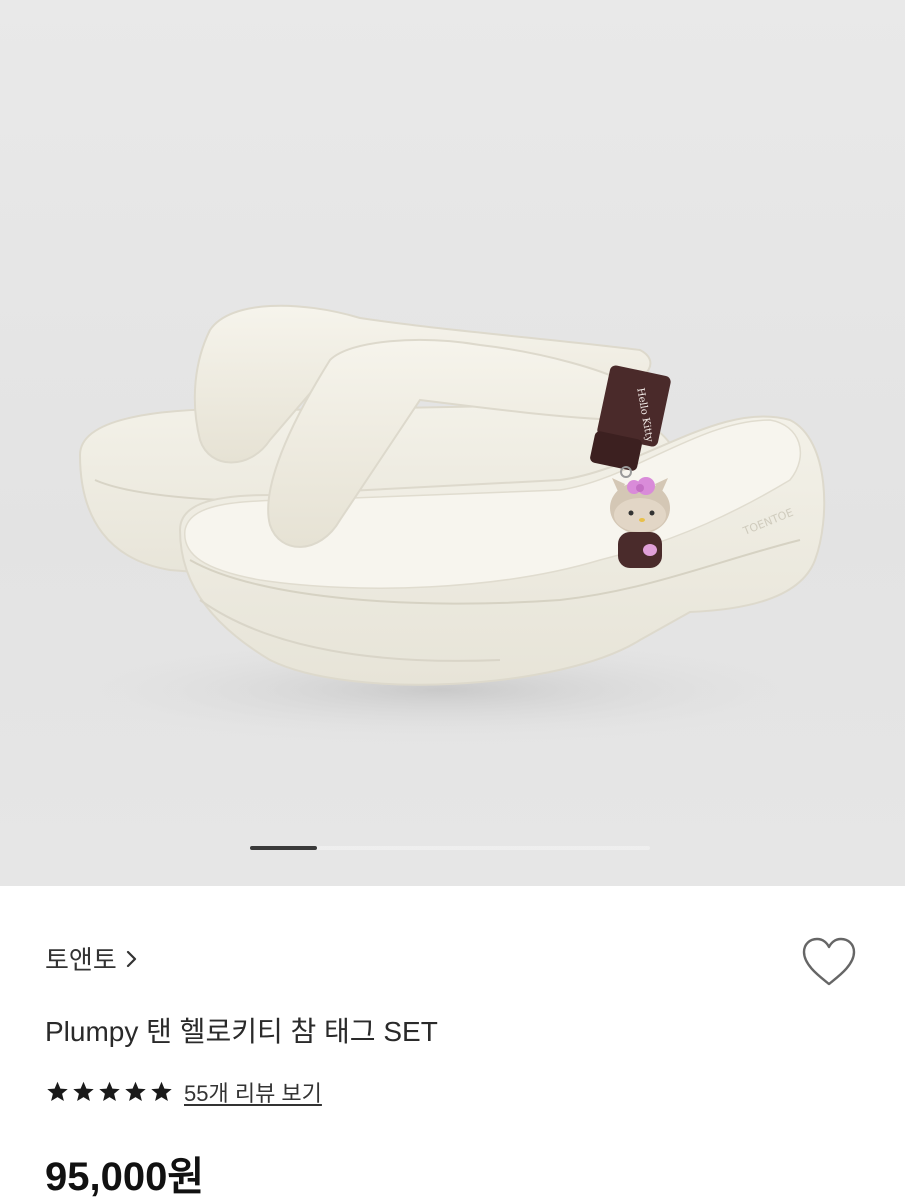 The image size is (905, 1202). What do you see at coordinates (450, 848) in the screenshot?
I see `image-pager` at bounding box center [450, 848].